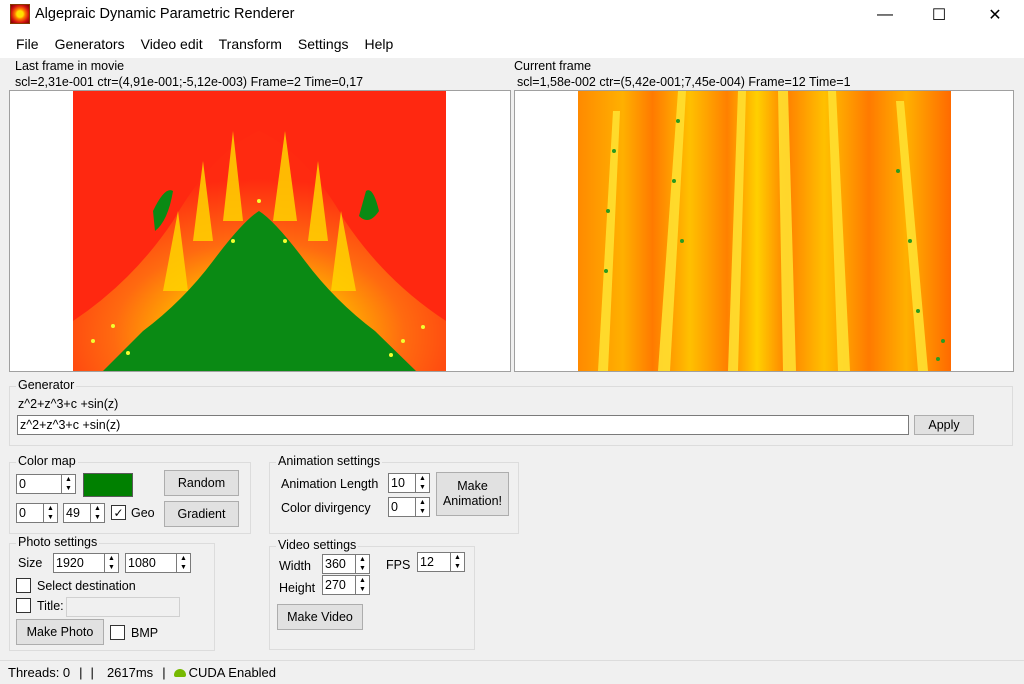 The height and width of the screenshot is (684, 1024). Describe the element at coordinates (250, 44) in the screenshot. I see `menu-transform: Transform` at that location.